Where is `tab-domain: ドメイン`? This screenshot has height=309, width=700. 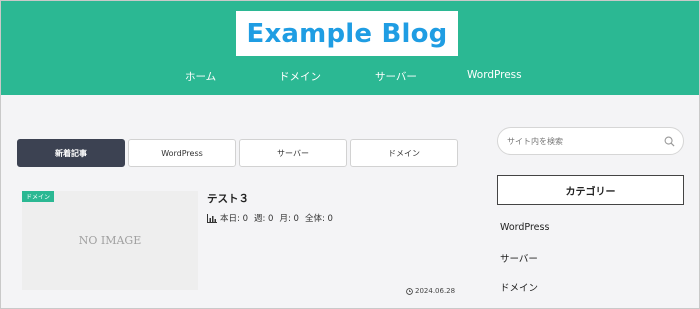 tab-domain: ドメイン is located at coordinates (404, 153).